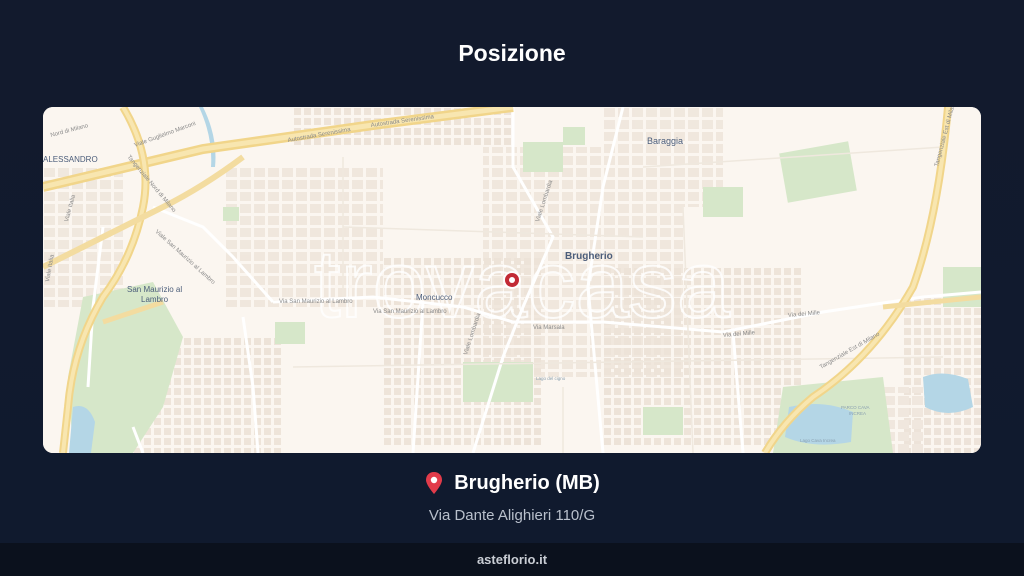 This screenshot has width=1024, height=576. What do you see at coordinates (665, 141) in the screenshot?
I see `label-baraggia: Baraggia` at bounding box center [665, 141].